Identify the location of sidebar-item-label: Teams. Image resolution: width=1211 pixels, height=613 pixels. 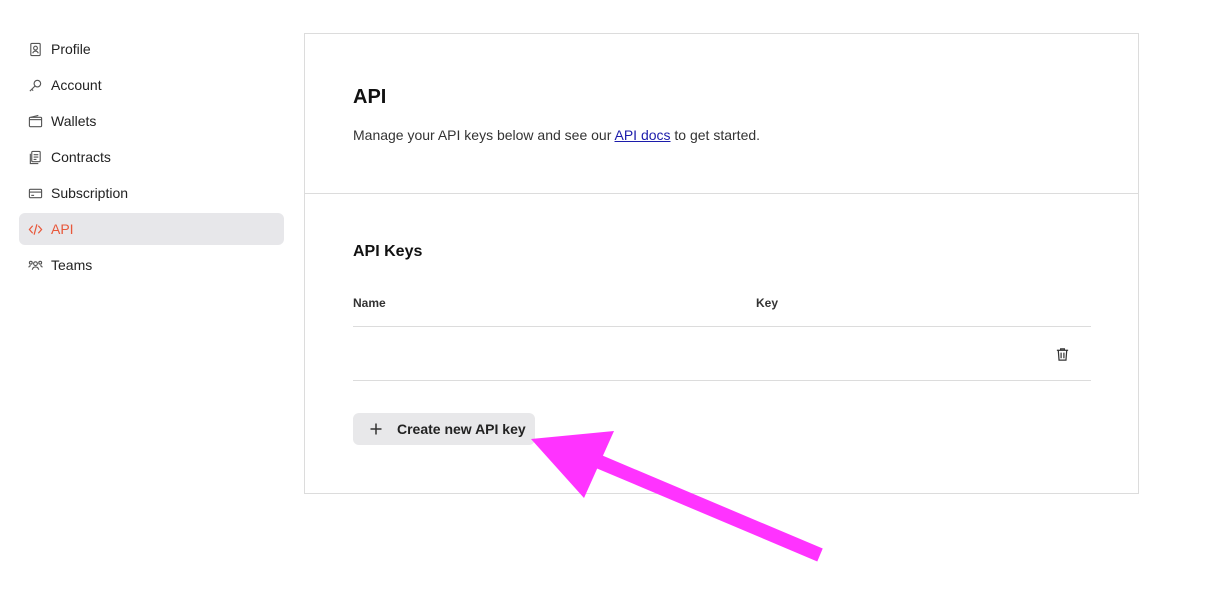
(72, 265).